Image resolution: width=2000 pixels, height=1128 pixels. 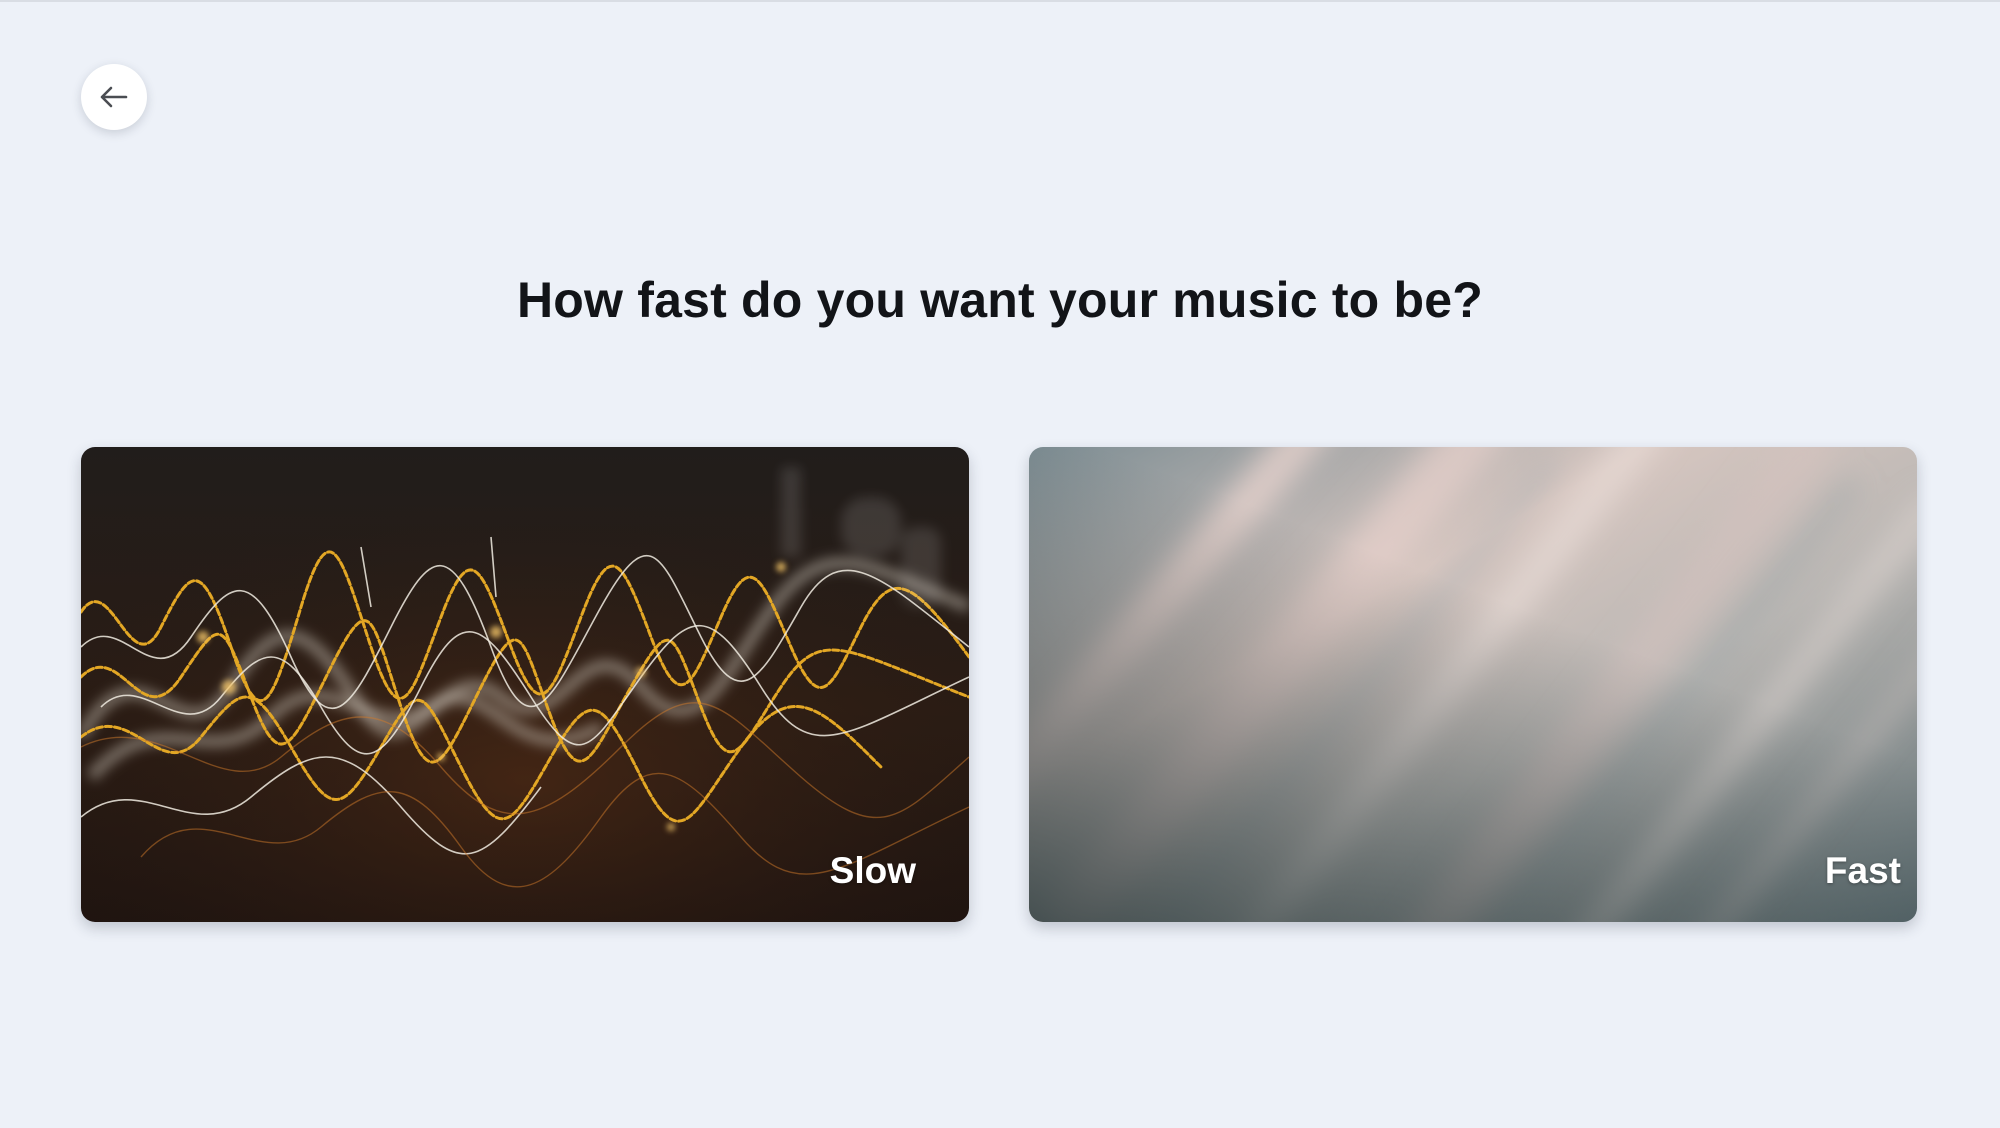 I want to click on top-divider, so click(x=1000, y=1).